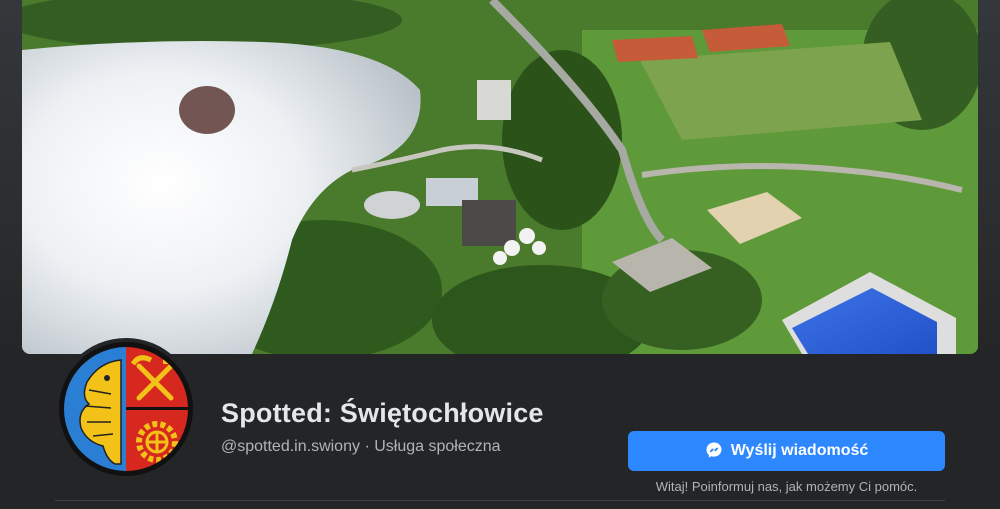 The height and width of the screenshot is (509, 1000). What do you see at coordinates (714, 451) in the screenshot?
I see `messenger-icon` at bounding box center [714, 451].